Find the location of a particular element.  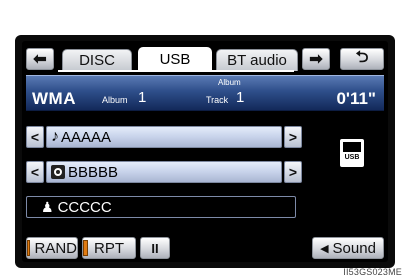

album-title: BBBBB is located at coordinates (93, 172).